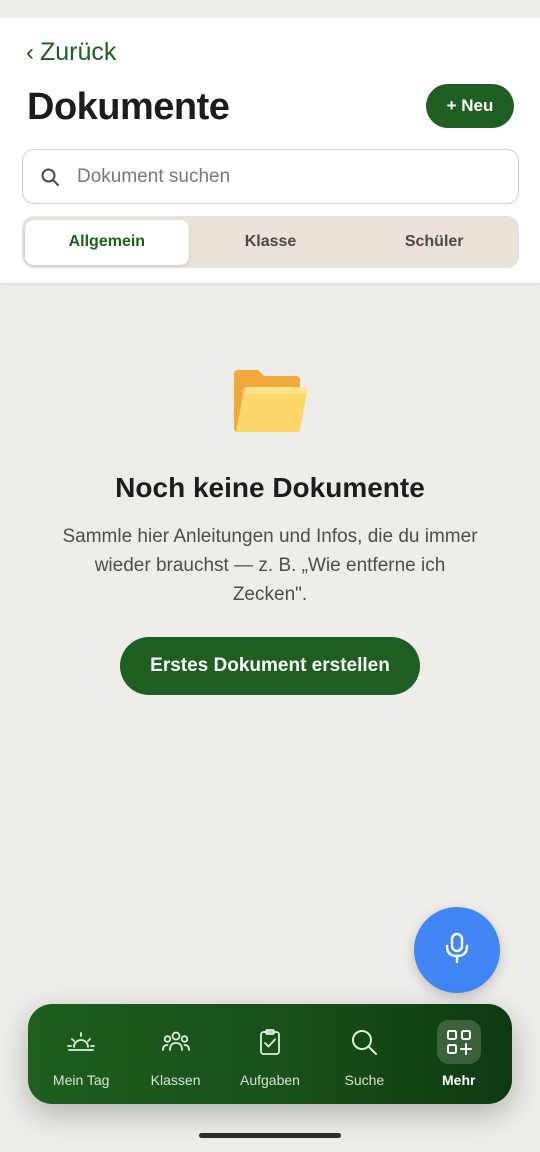 This screenshot has width=540, height=1152. I want to click on folder-icon, so click(270, 400).